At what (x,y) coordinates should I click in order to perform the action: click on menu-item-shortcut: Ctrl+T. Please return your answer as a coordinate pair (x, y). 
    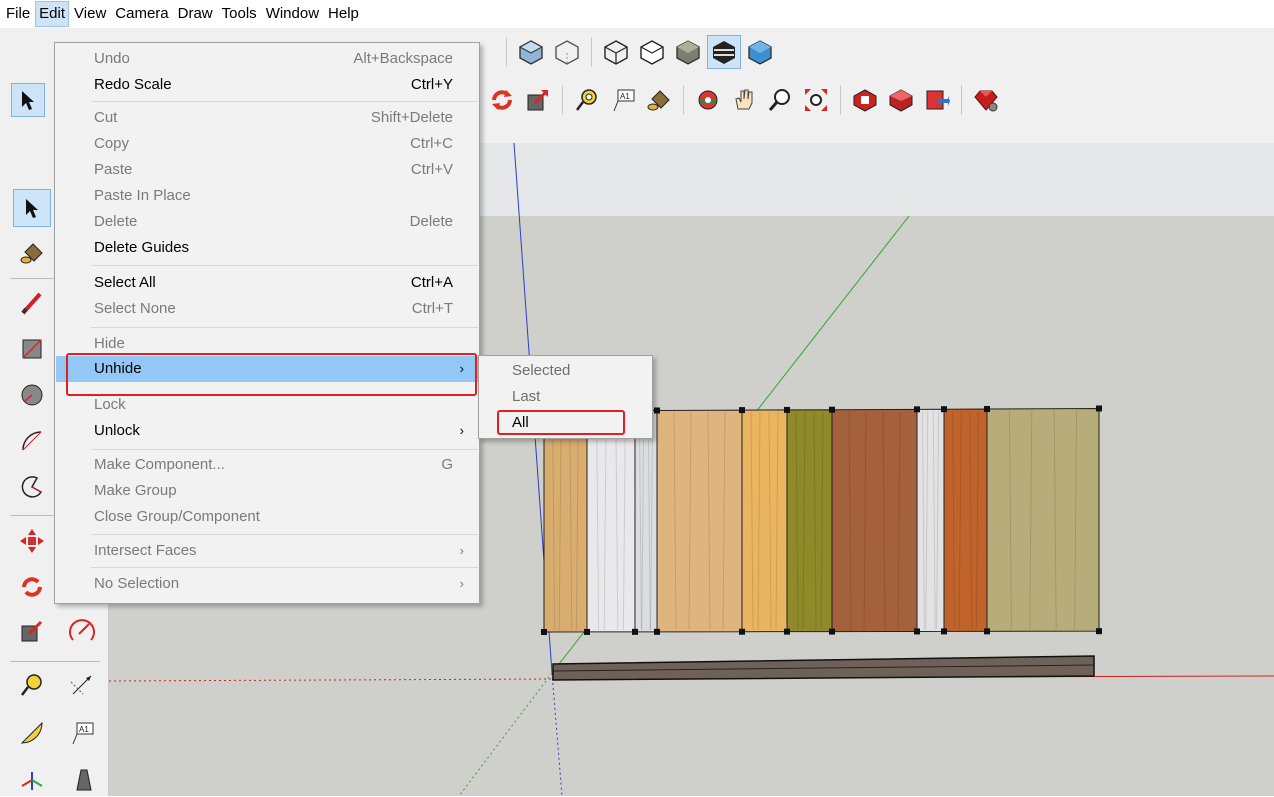
    Looking at the image, I should click on (432, 308).